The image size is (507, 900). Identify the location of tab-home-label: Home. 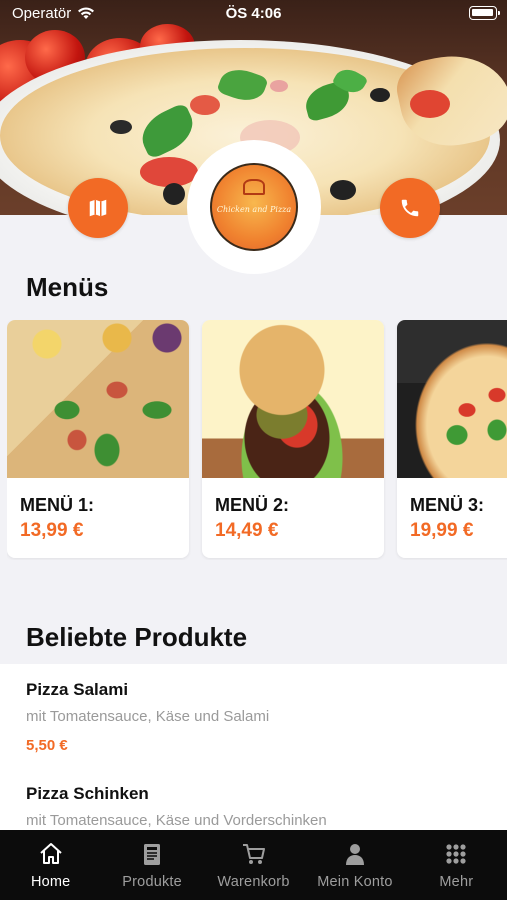
(50, 882).